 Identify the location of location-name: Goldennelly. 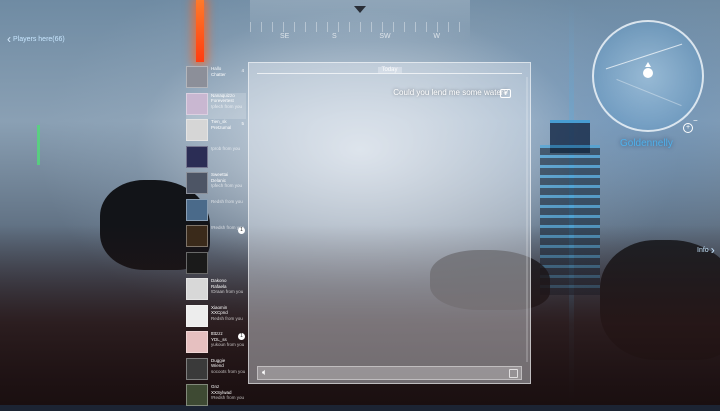
(646, 143).